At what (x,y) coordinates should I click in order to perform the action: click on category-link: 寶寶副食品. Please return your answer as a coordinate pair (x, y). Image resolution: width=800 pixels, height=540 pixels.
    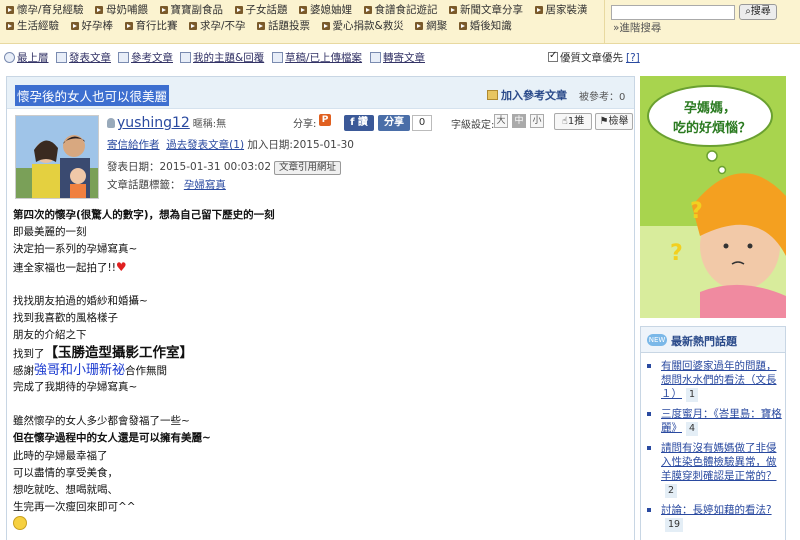
    Looking at the image, I should click on (191, 10).